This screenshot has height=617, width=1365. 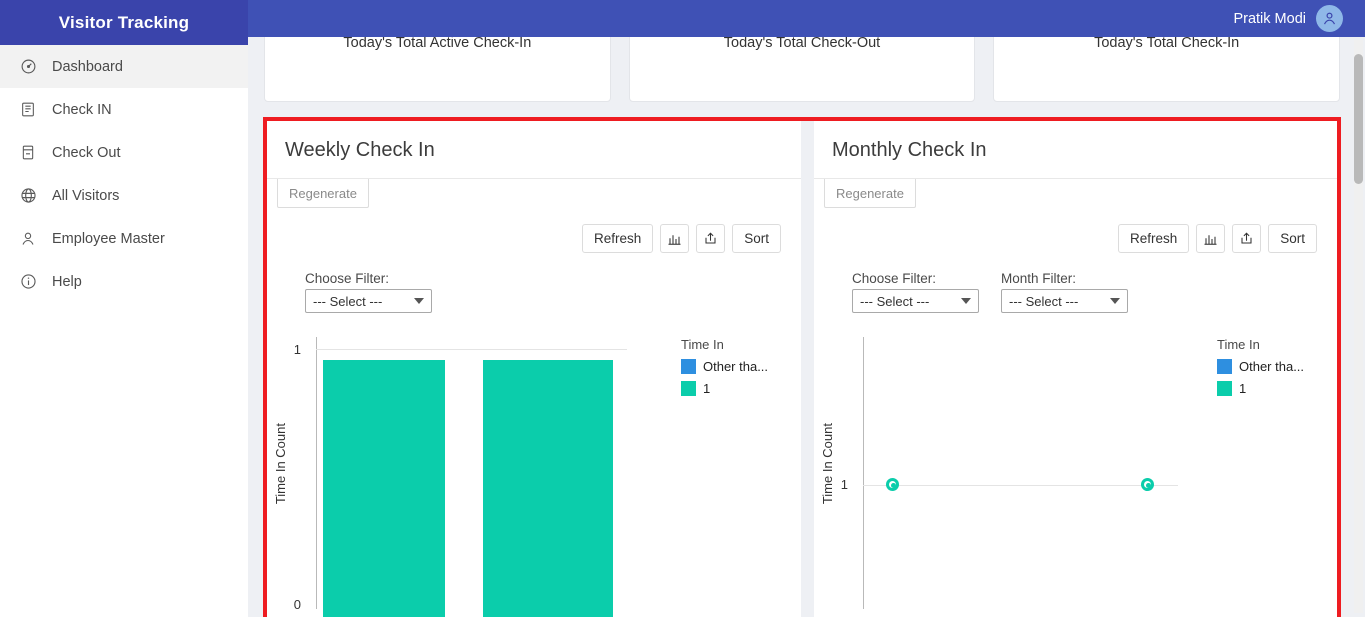 What do you see at coordinates (737, 388) in the screenshot?
I see `legend-item: 1` at bounding box center [737, 388].